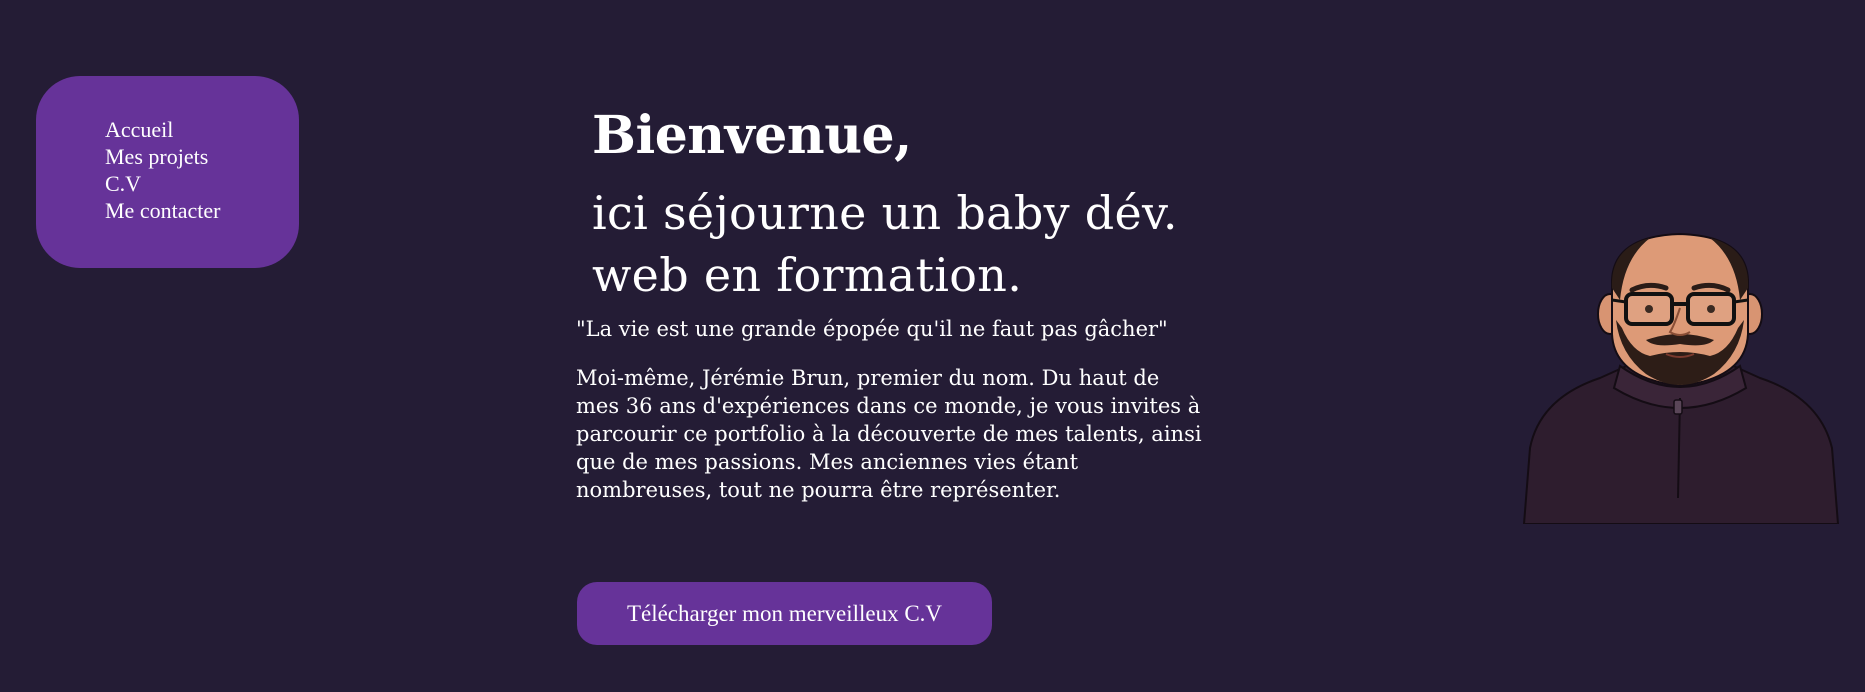 The width and height of the screenshot is (1865, 692). I want to click on nav-link-contact: Me contacter, so click(202, 210).